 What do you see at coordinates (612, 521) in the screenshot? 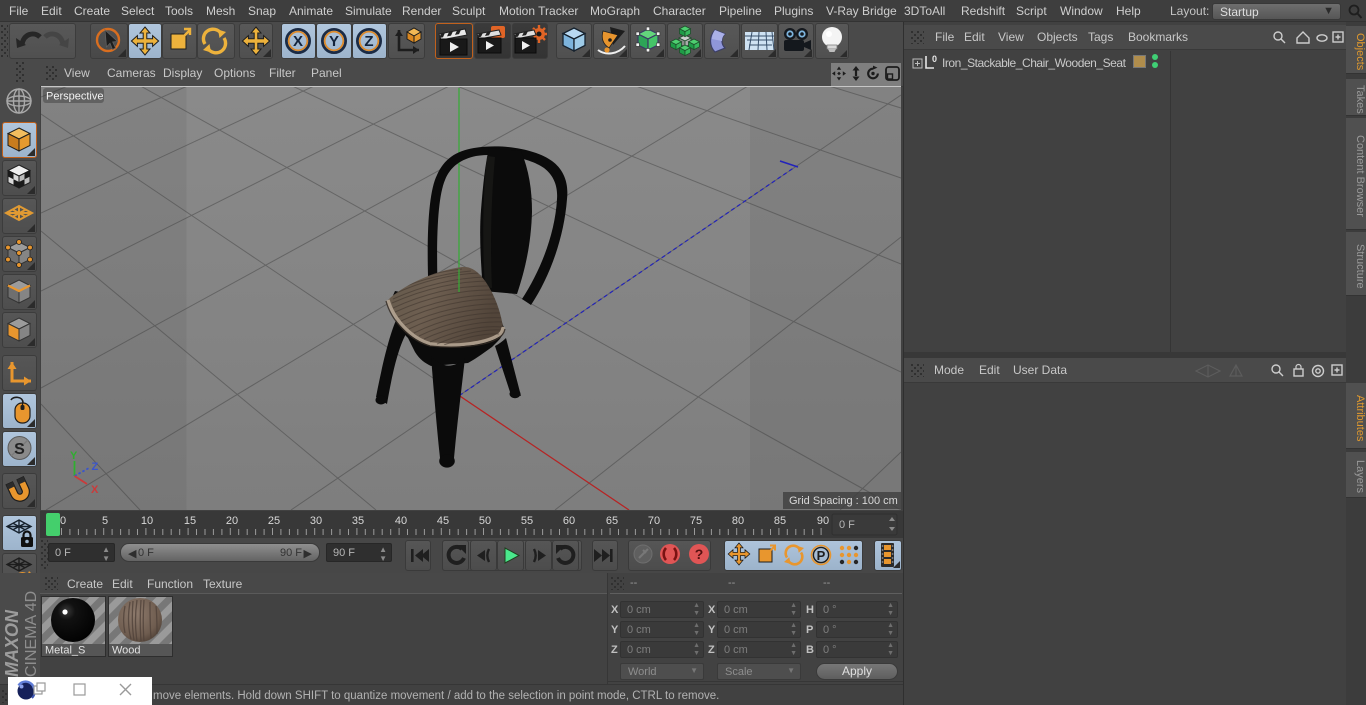
I see `svg-text: 65` at bounding box center [612, 521].